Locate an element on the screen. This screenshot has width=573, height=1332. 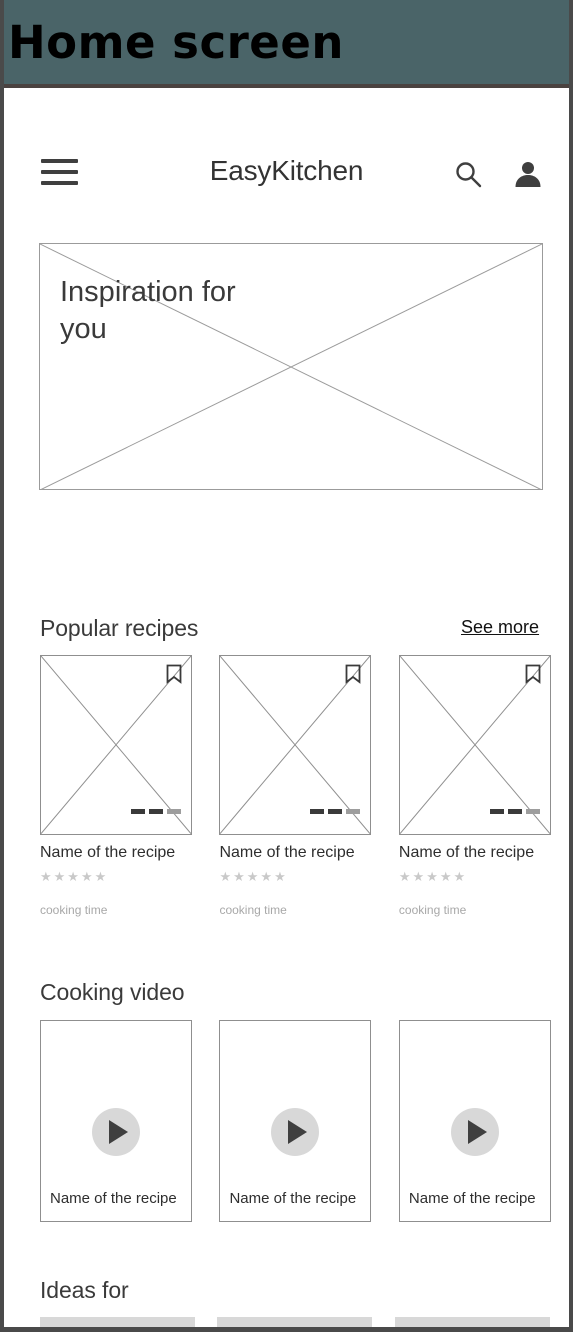
popular-recipes-heading: Popular recipes is located at coordinates (119, 628).